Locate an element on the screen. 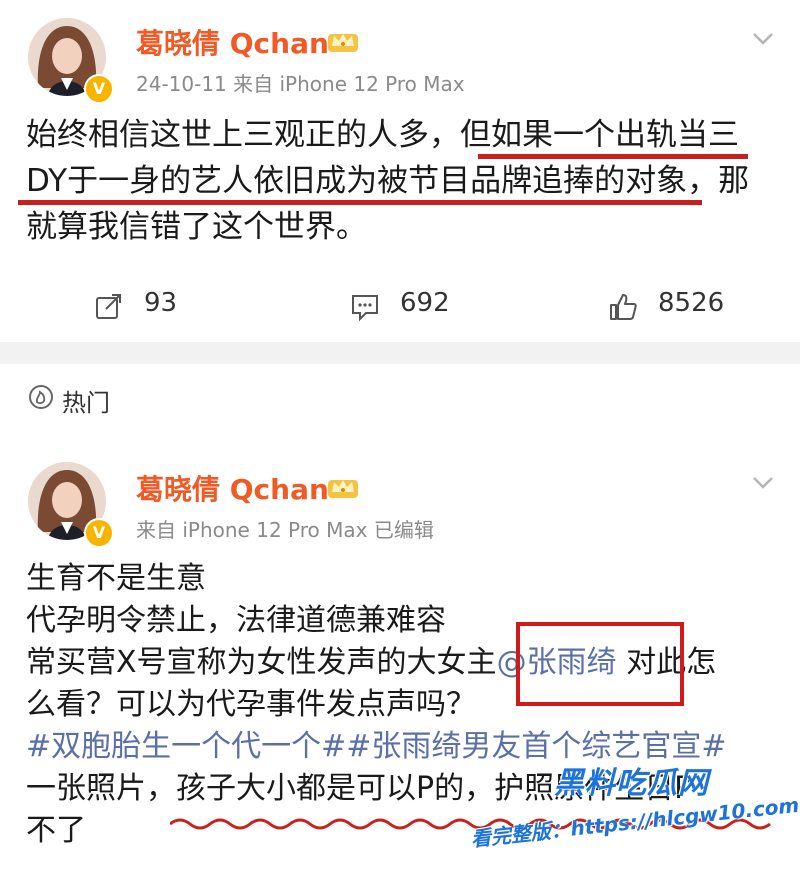 Image resolution: width=800 pixels, height=886 pixels. post-line: DY于一身的艺人依旧成为被节目品牌追捧的对象，那 is located at coordinates (388, 181).